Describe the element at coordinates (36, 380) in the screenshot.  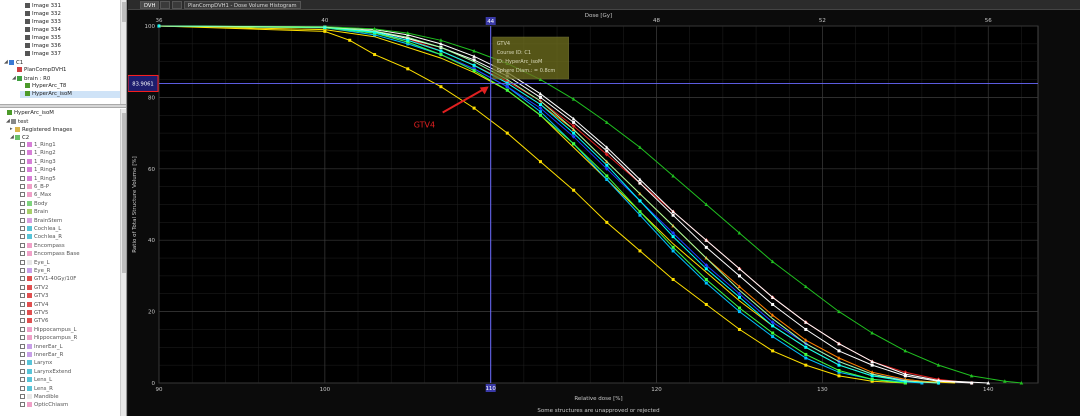
I see `structure-item: Lens_L` at that location.